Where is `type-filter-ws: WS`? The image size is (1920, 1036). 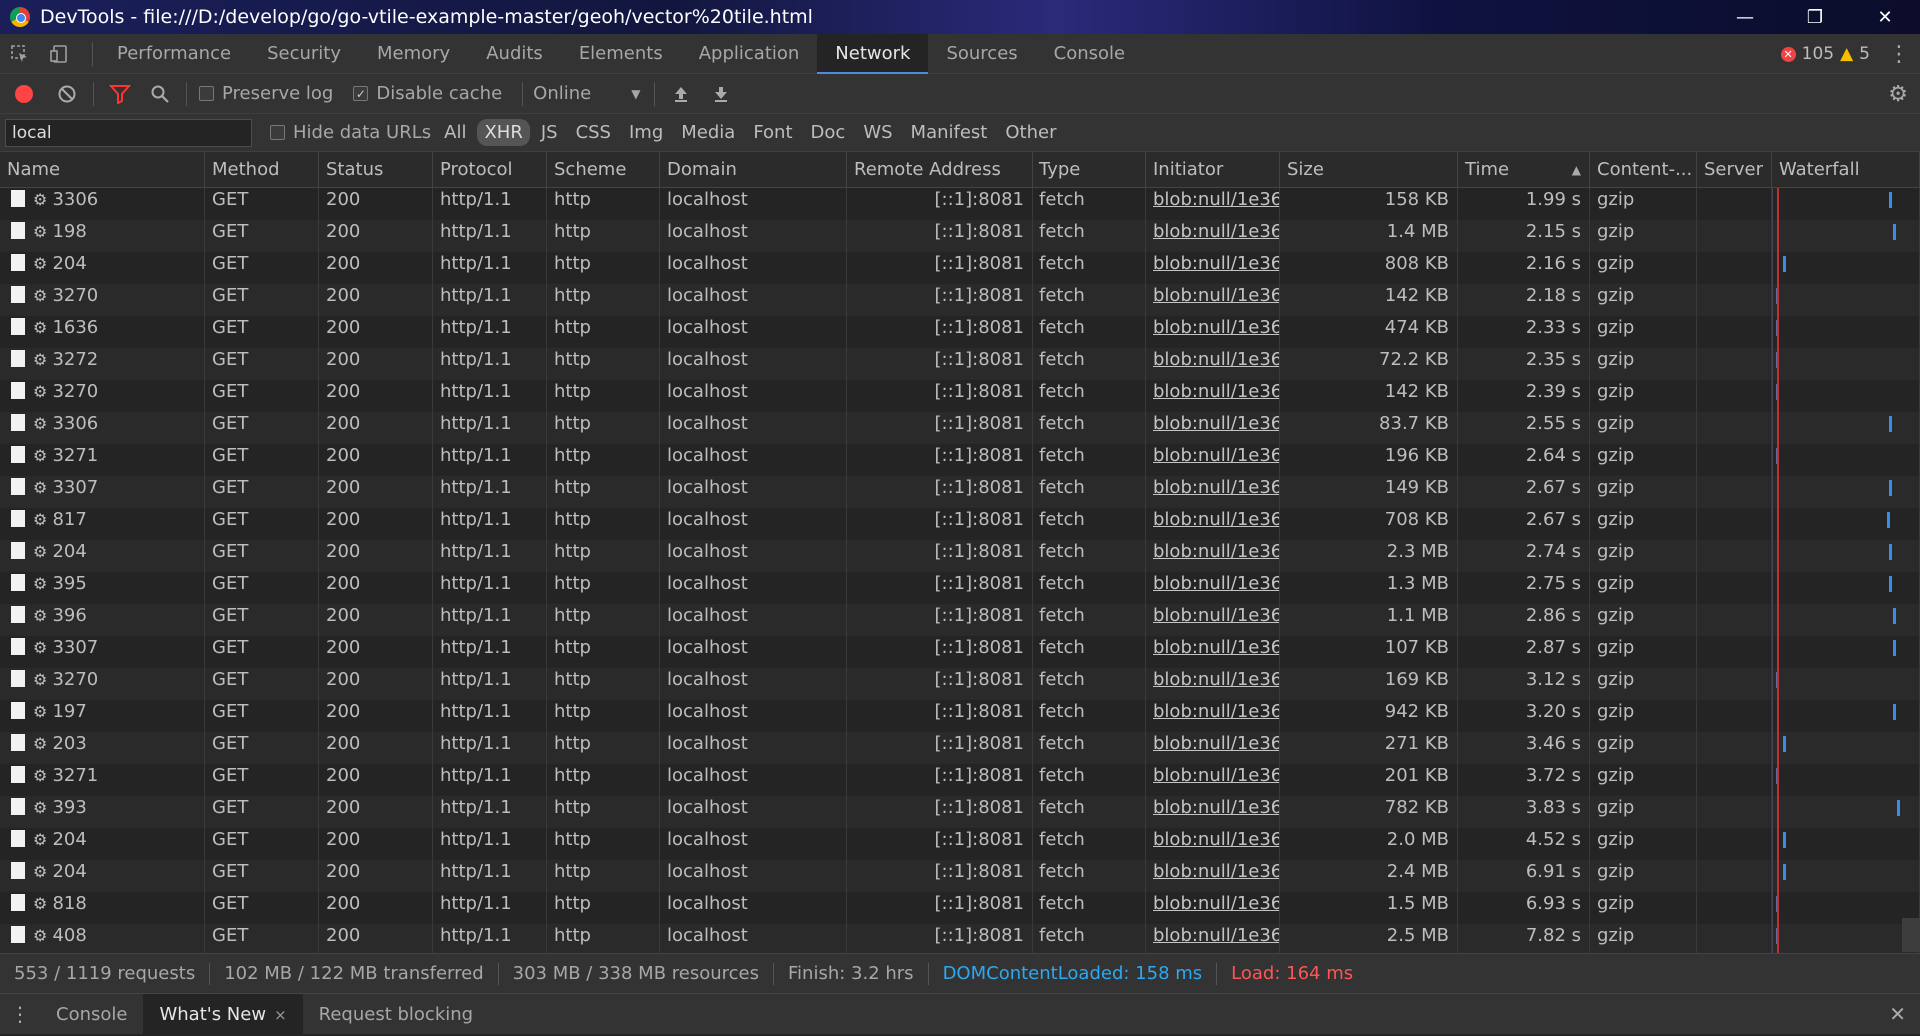
type-filter-ws: WS is located at coordinates (877, 132).